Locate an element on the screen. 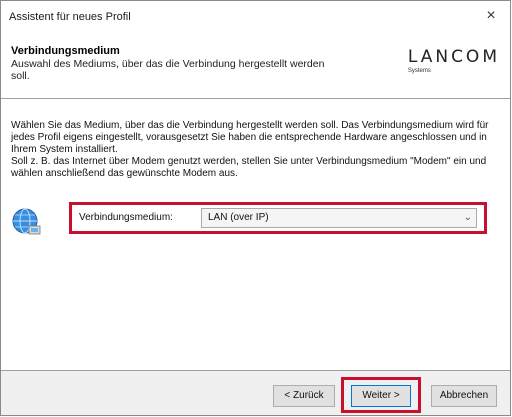 The image size is (512, 417). title-bar: Assistent für neues Profil × is located at coordinates (255, 16).